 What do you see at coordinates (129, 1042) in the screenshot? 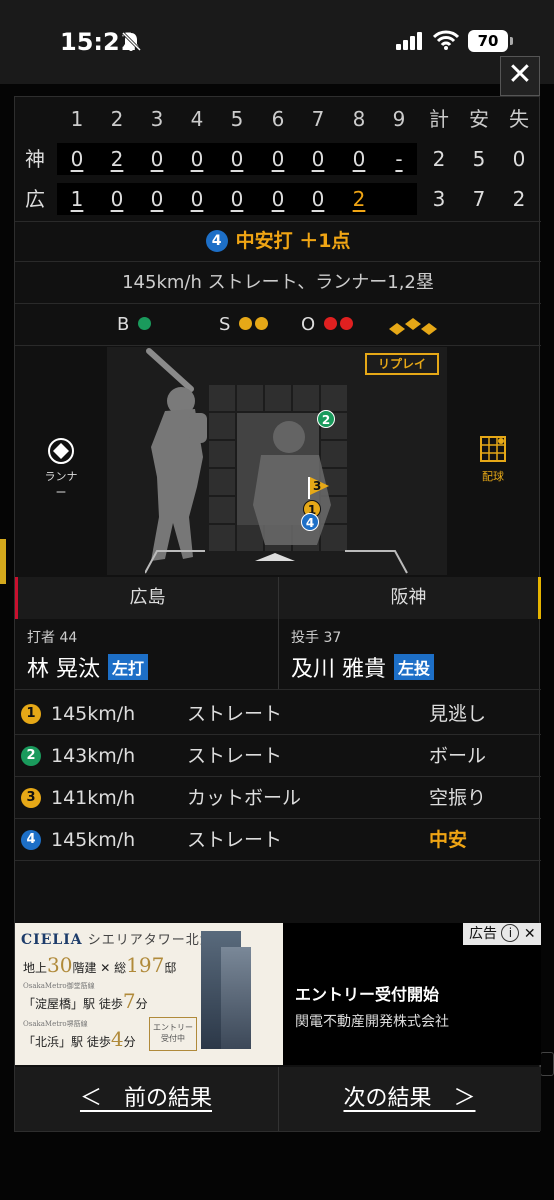
I see `ad-text: 分` at bounding box center [129, 1042].